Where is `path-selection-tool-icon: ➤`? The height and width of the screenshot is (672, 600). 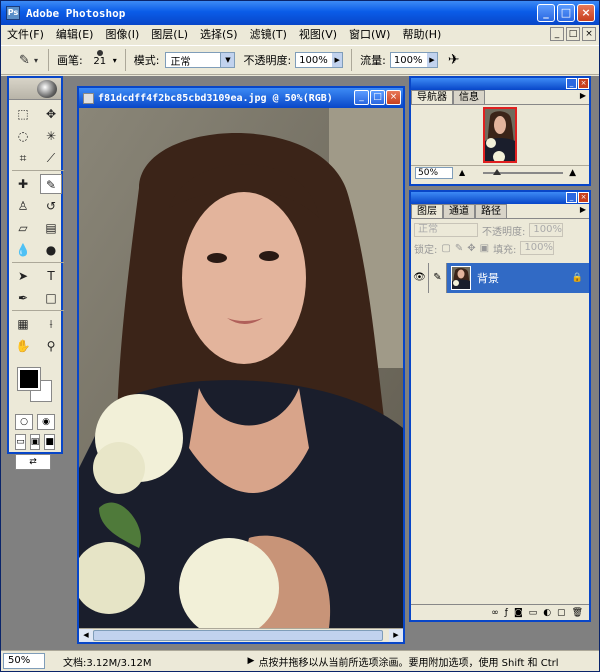
path-selection-tool-icon: ➤ is located at coordinates (23, 276).